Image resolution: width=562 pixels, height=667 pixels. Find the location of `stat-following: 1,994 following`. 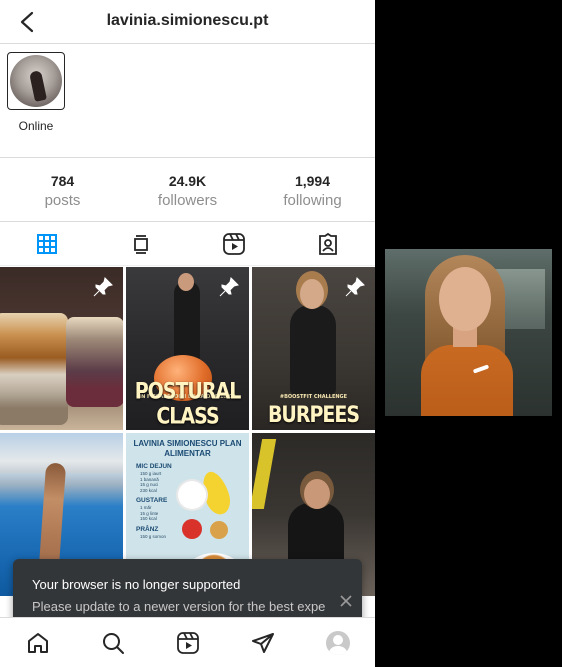

stat-following: 1,994 following is located at coordinates (312, 189).